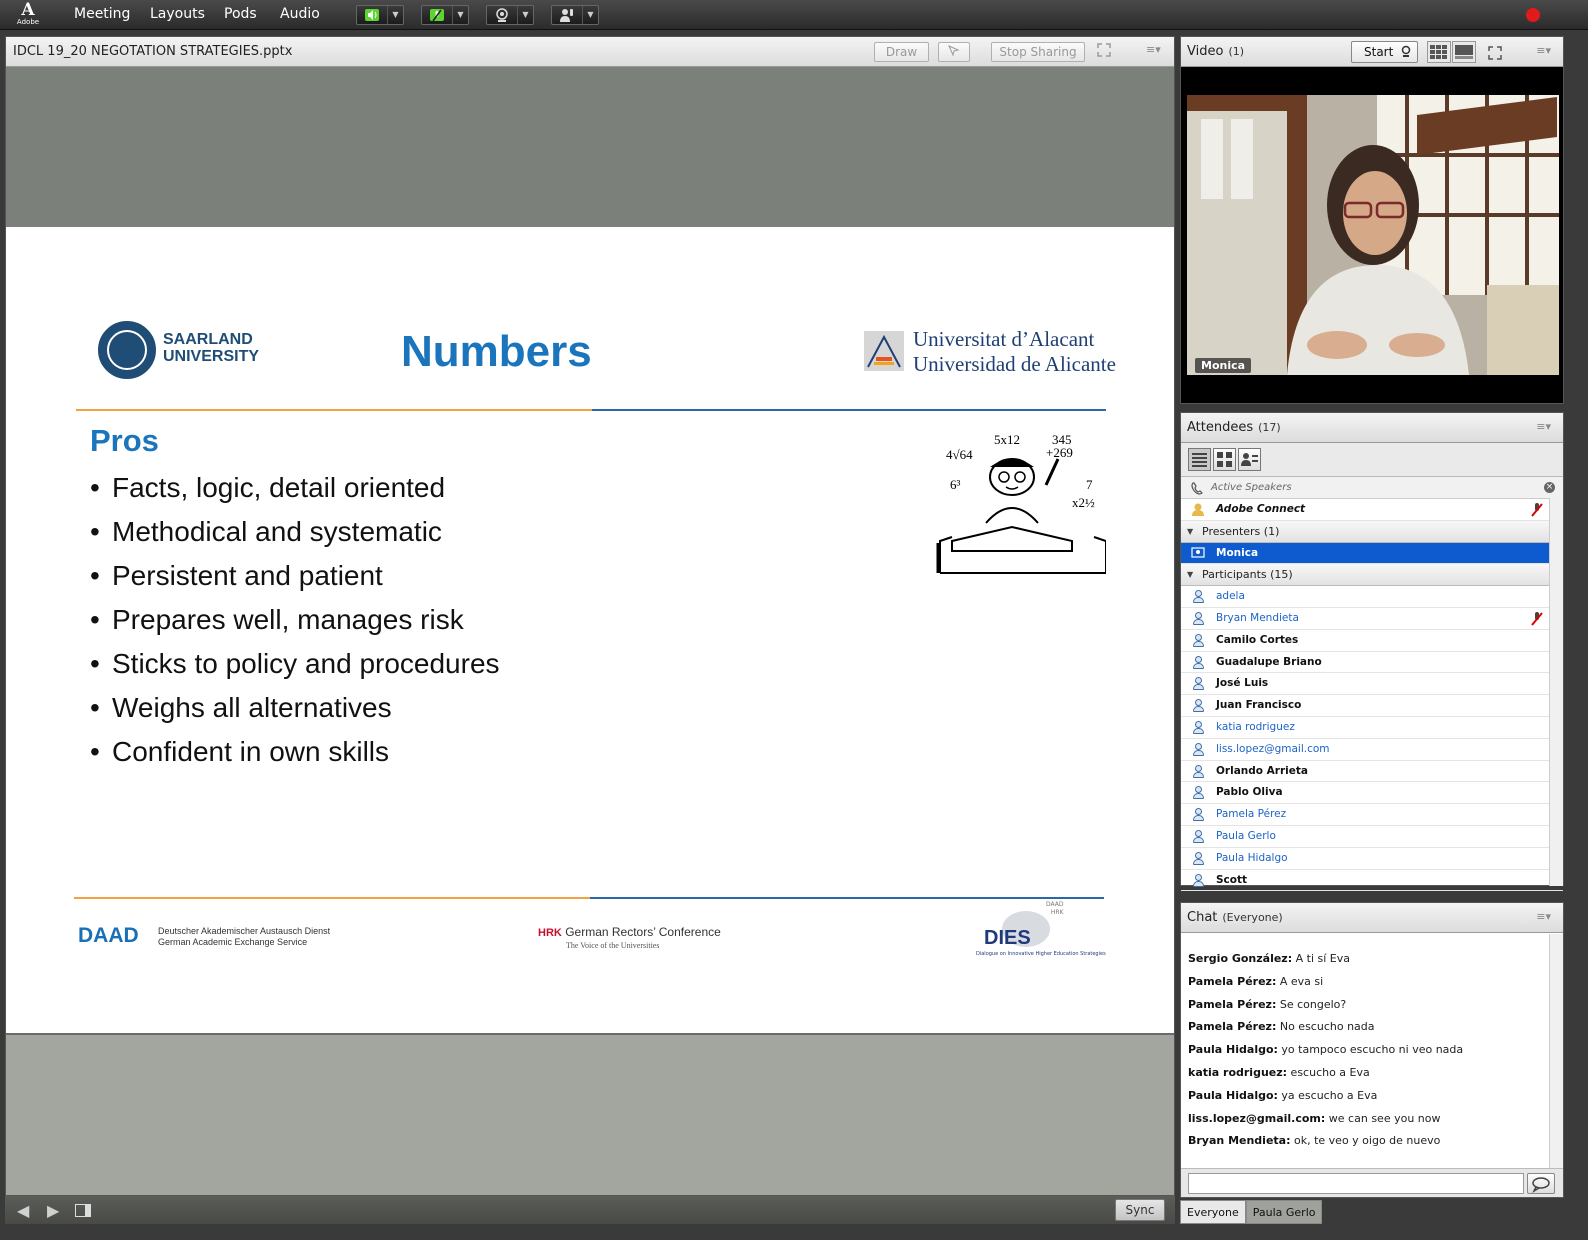 The width and height of the screenshot is (1588, 1240). Describe the element at coordinates (300, 15) in the screenshot. I see `menu-audio: Audio` at that location.